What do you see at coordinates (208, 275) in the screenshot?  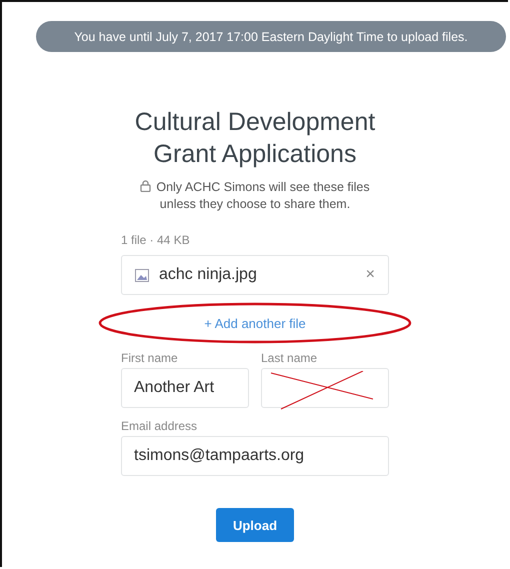 I see `file-name: achc ninja.jpg` at bounding box center [208, 275].